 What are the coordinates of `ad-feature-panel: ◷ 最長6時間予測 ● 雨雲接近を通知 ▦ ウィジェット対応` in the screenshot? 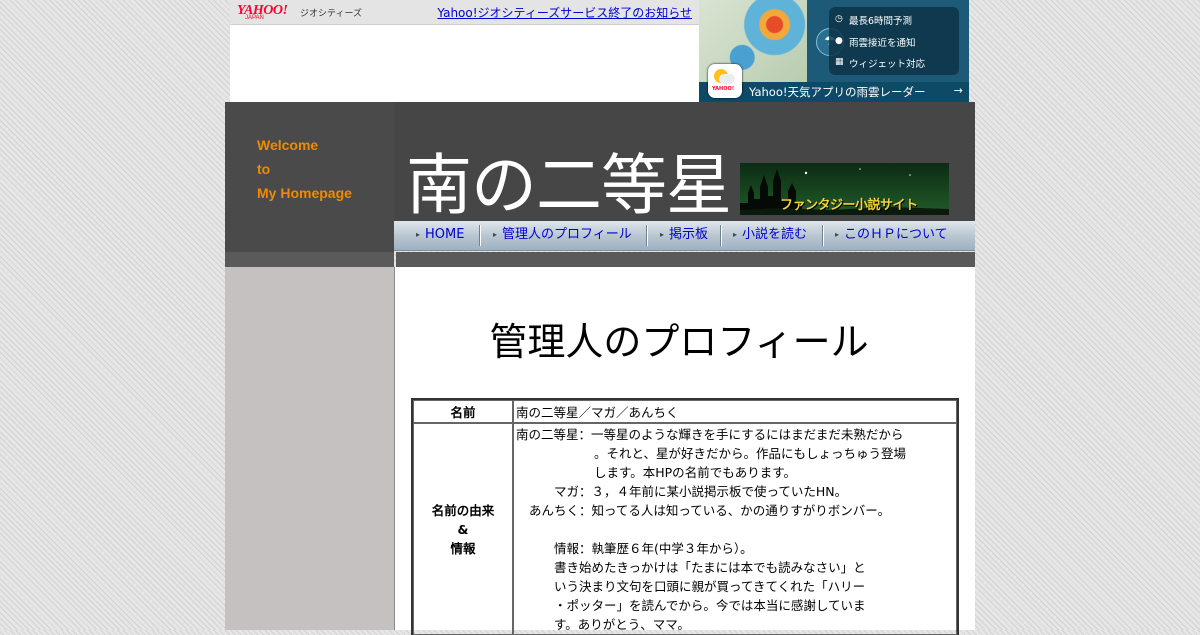 It's located at (894, 41).